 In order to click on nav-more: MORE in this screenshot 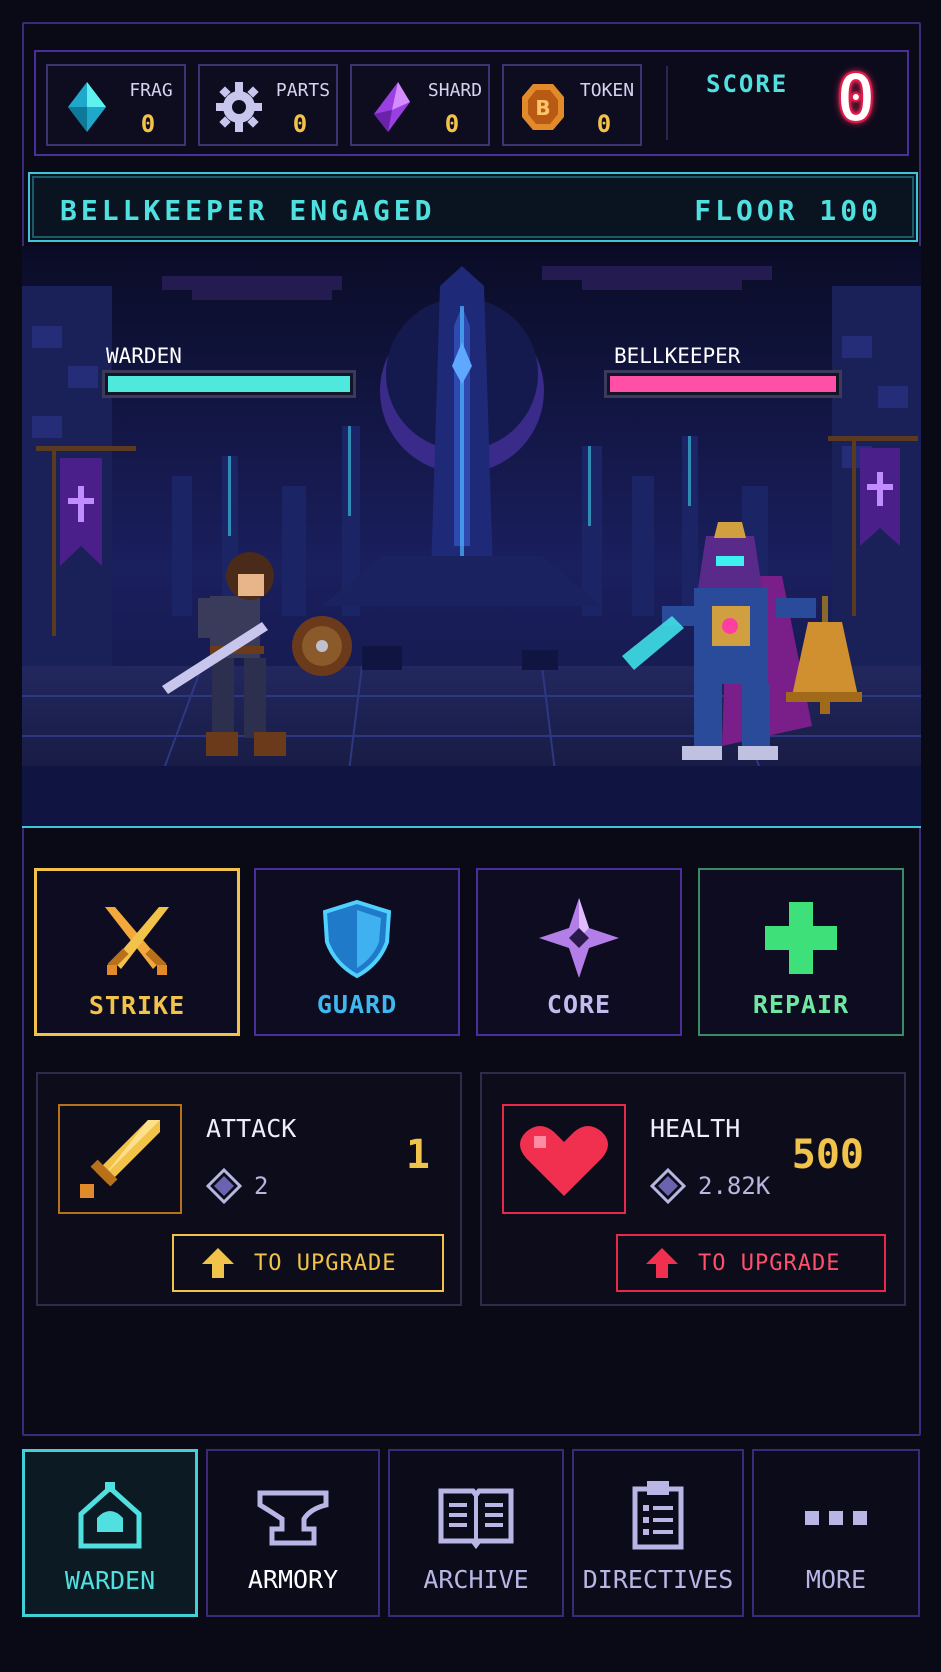, I will do `click(836, 1533)`.